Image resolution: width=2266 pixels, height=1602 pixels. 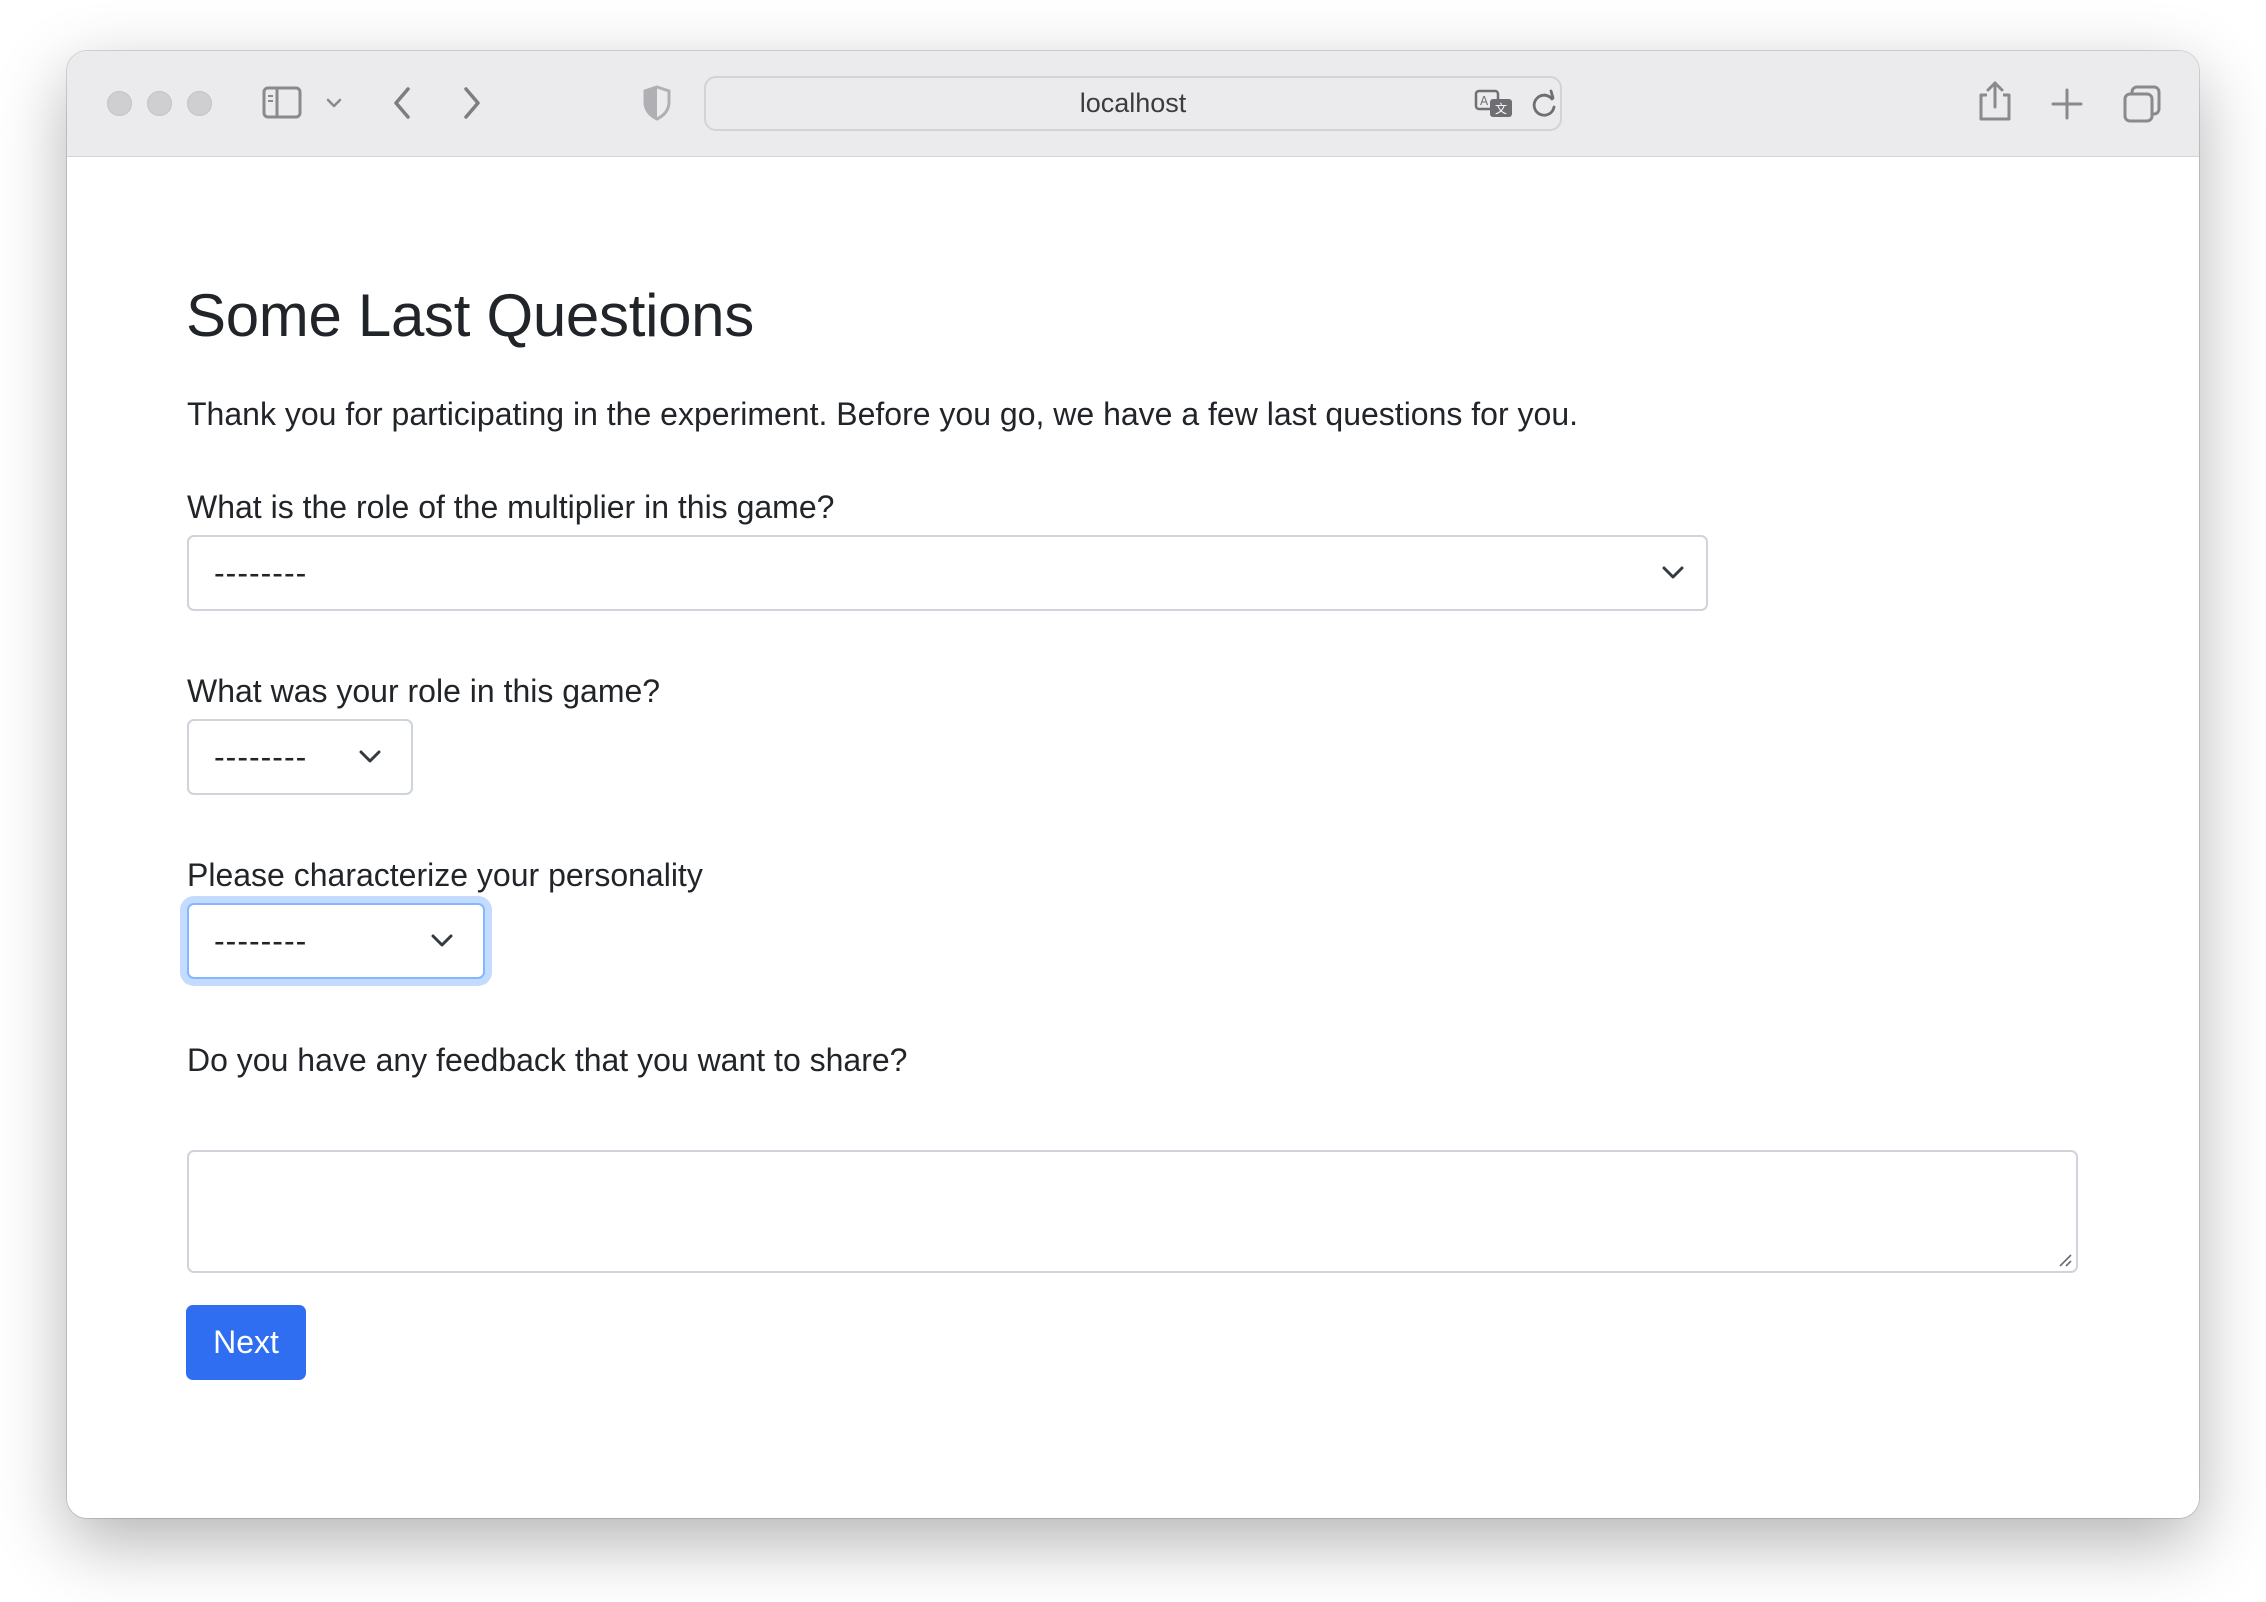 What do you see at coordinates (246, 1342) in the screenshot?
I see `next-button: Next` at bounding box center [246, 1342].